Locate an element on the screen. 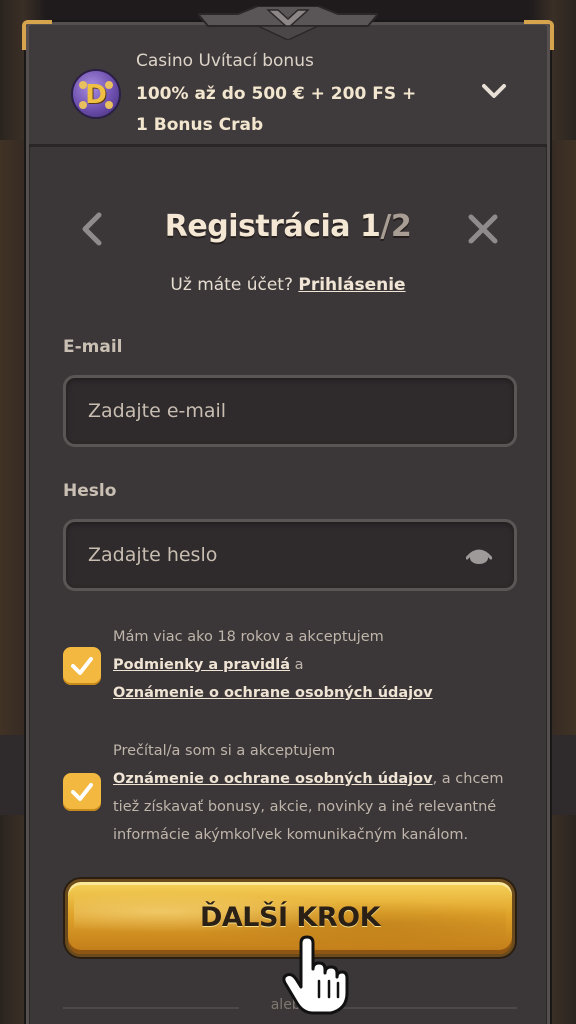  login-prompt: Už máte účet? Prihlásenie is located at coordinates (288, 285).